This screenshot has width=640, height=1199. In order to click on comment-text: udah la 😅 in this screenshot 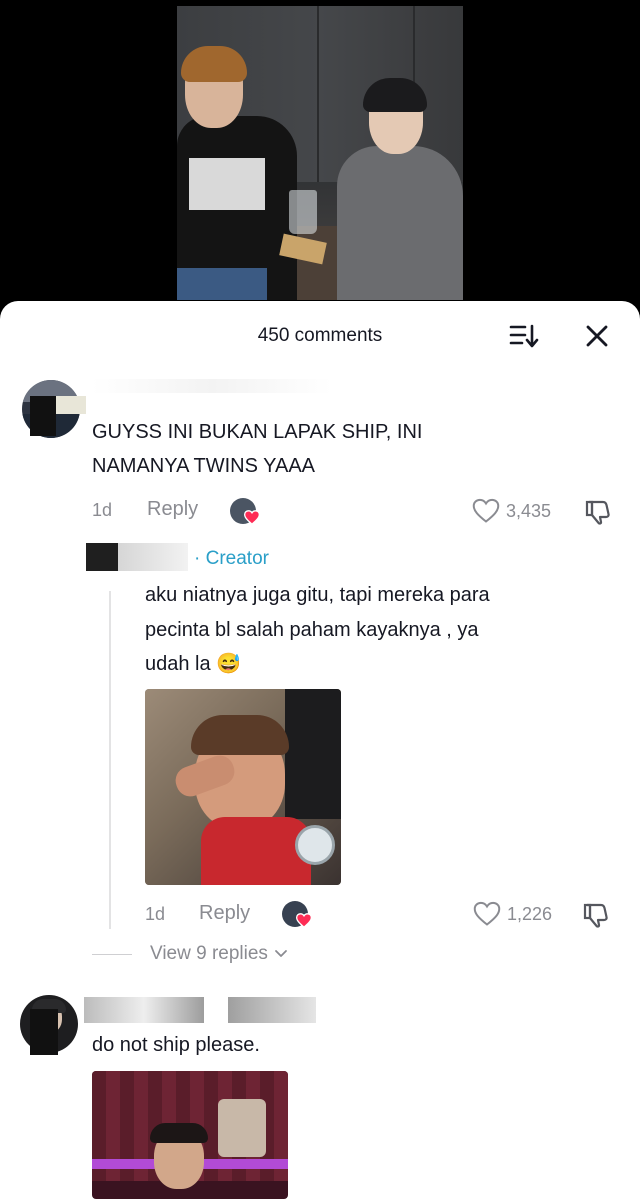, I will do `click(193, 664)`.